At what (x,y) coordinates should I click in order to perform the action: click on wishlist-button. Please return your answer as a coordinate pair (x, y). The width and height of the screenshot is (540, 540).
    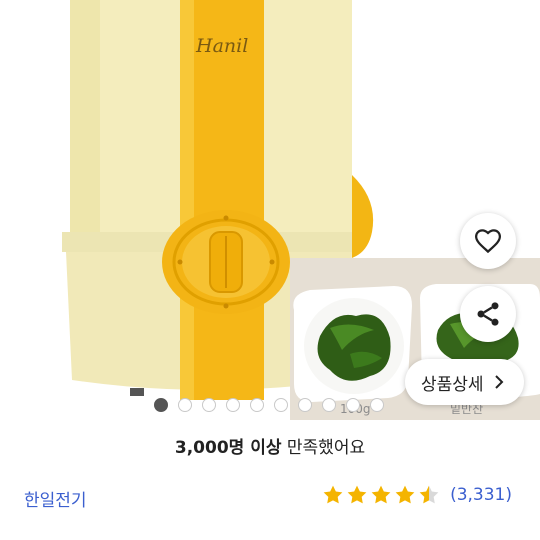
    Looking at the image, I should click on (488, 241).